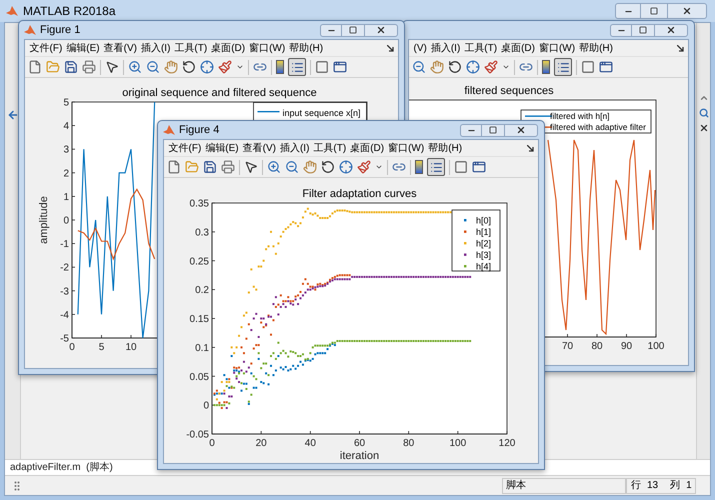 This screenshot has height=500, width=715. What do you see at coordinates (202, 348) in the screenshot?
I see `tick-label: 0.1` at bounding box center [202, 348].